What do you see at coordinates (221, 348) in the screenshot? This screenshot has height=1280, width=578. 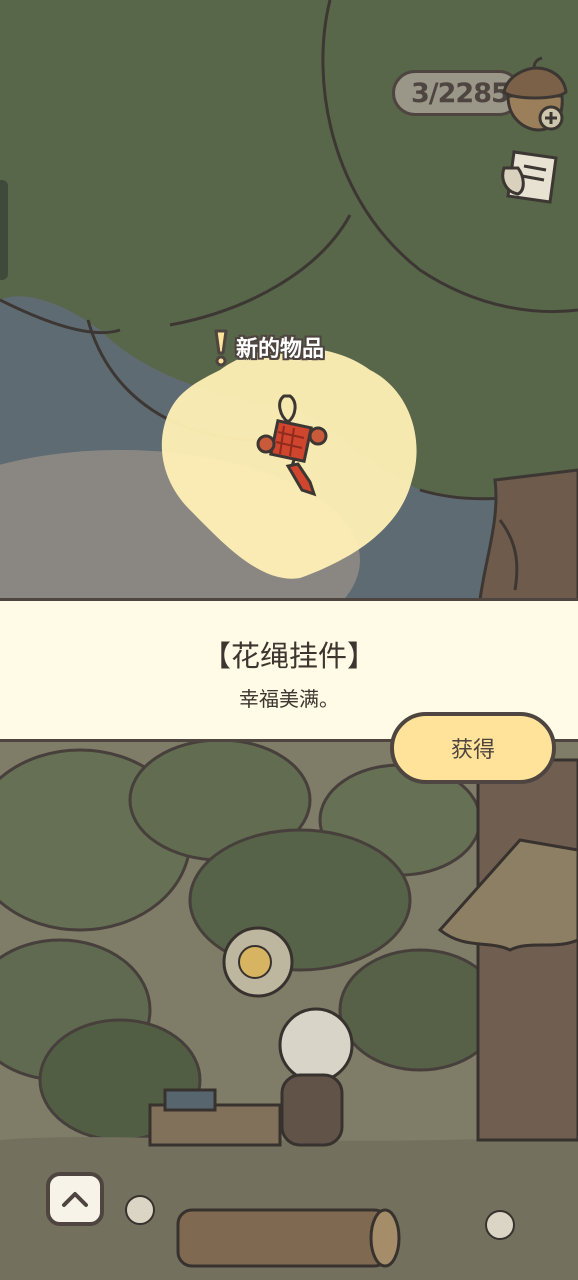 I see `exclamation-icon` at bounding box center [221, 348].